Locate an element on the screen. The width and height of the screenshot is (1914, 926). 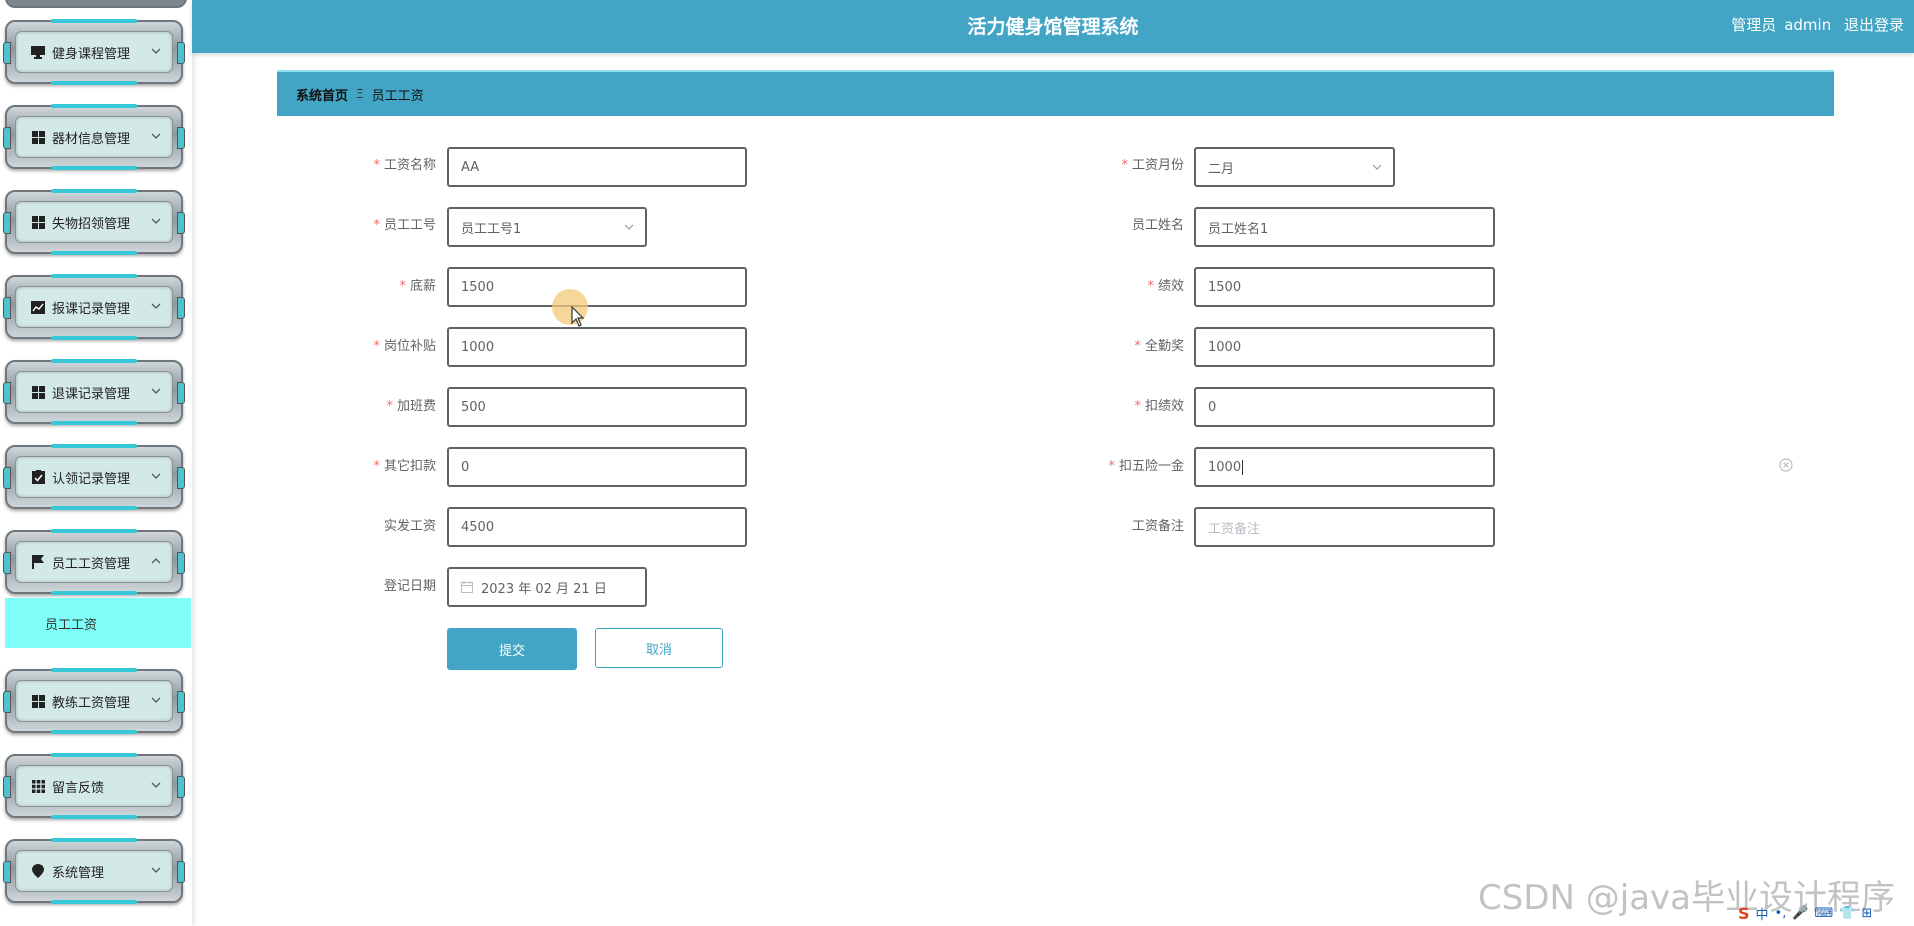
sidebar-item-label: 退课记录管理 is located at coordinates (91, 394).